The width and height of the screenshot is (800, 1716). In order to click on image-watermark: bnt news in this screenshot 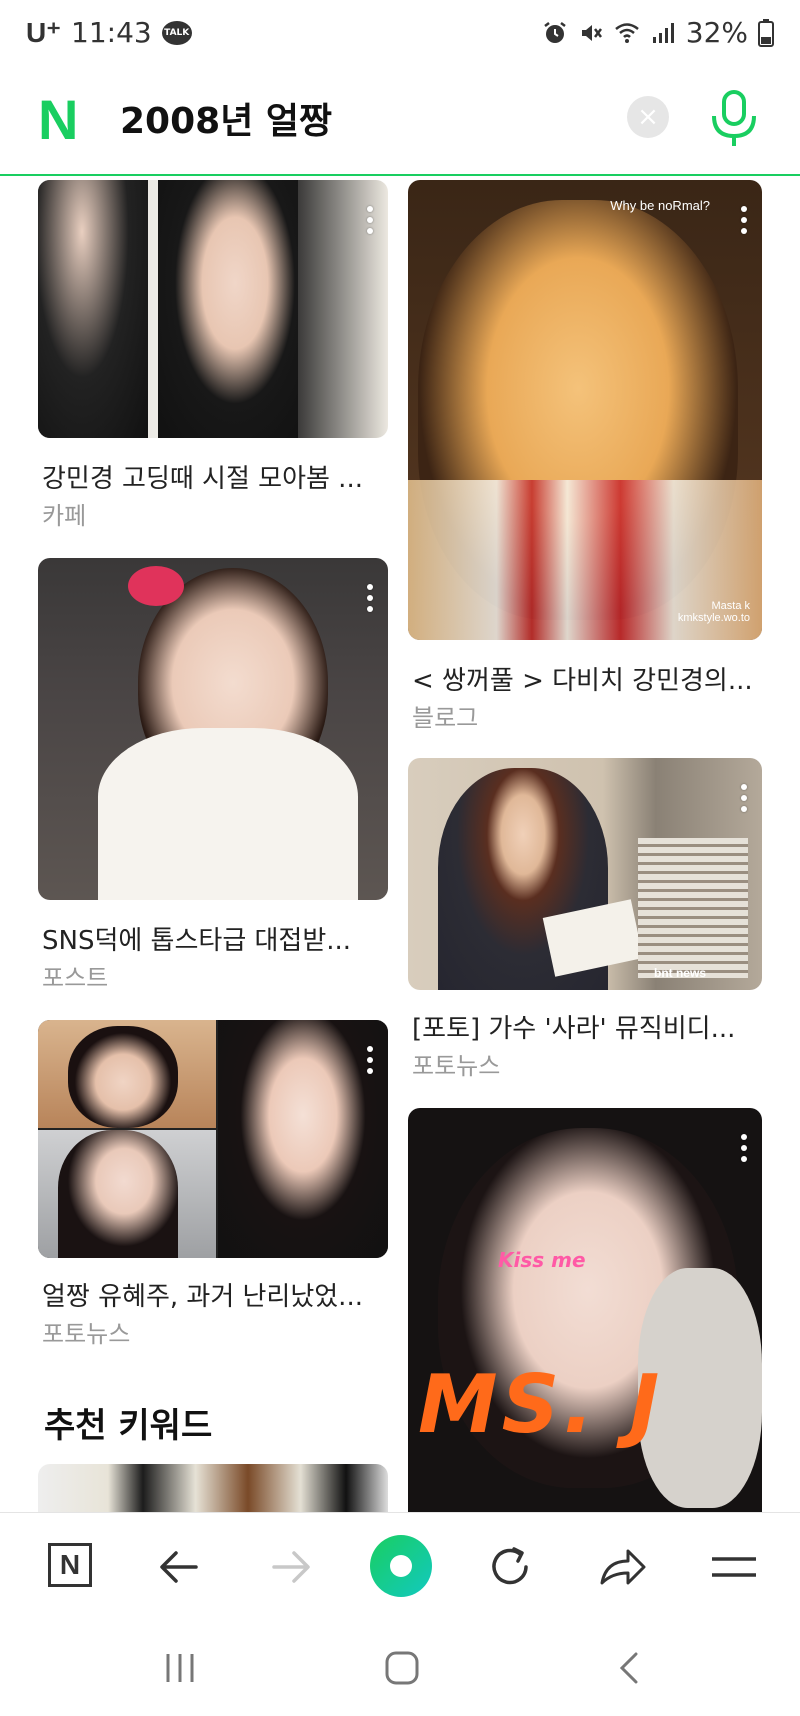, I will do `click(679, 973)`.